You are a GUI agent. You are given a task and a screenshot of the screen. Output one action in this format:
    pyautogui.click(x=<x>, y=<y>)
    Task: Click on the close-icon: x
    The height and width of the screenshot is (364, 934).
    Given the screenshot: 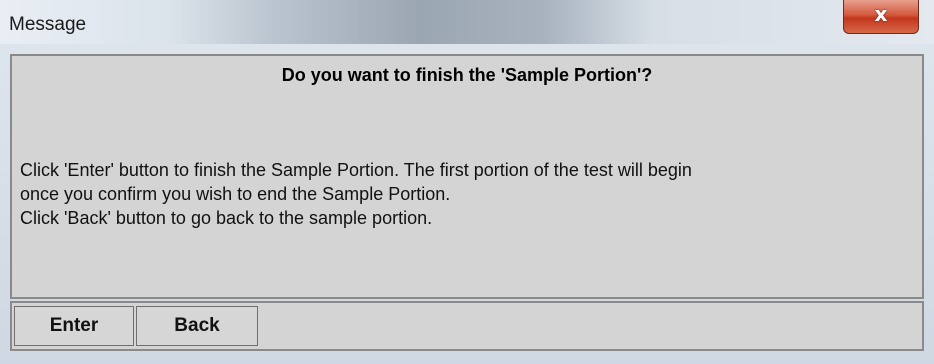 What is the action you would take?
    pyautogui.click(x=881, y=14)
    